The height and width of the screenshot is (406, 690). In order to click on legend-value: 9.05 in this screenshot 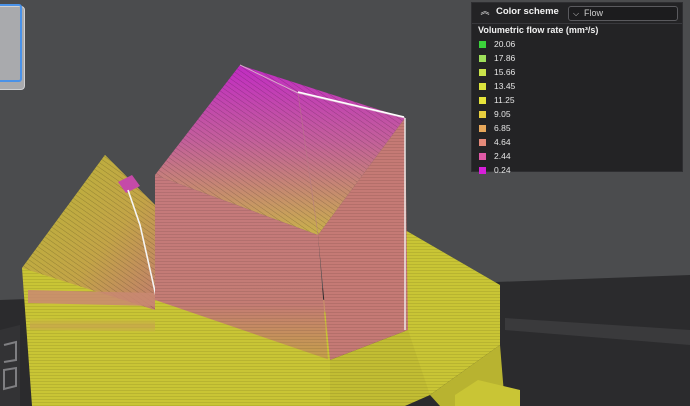, I will do `click(502, 114)`.